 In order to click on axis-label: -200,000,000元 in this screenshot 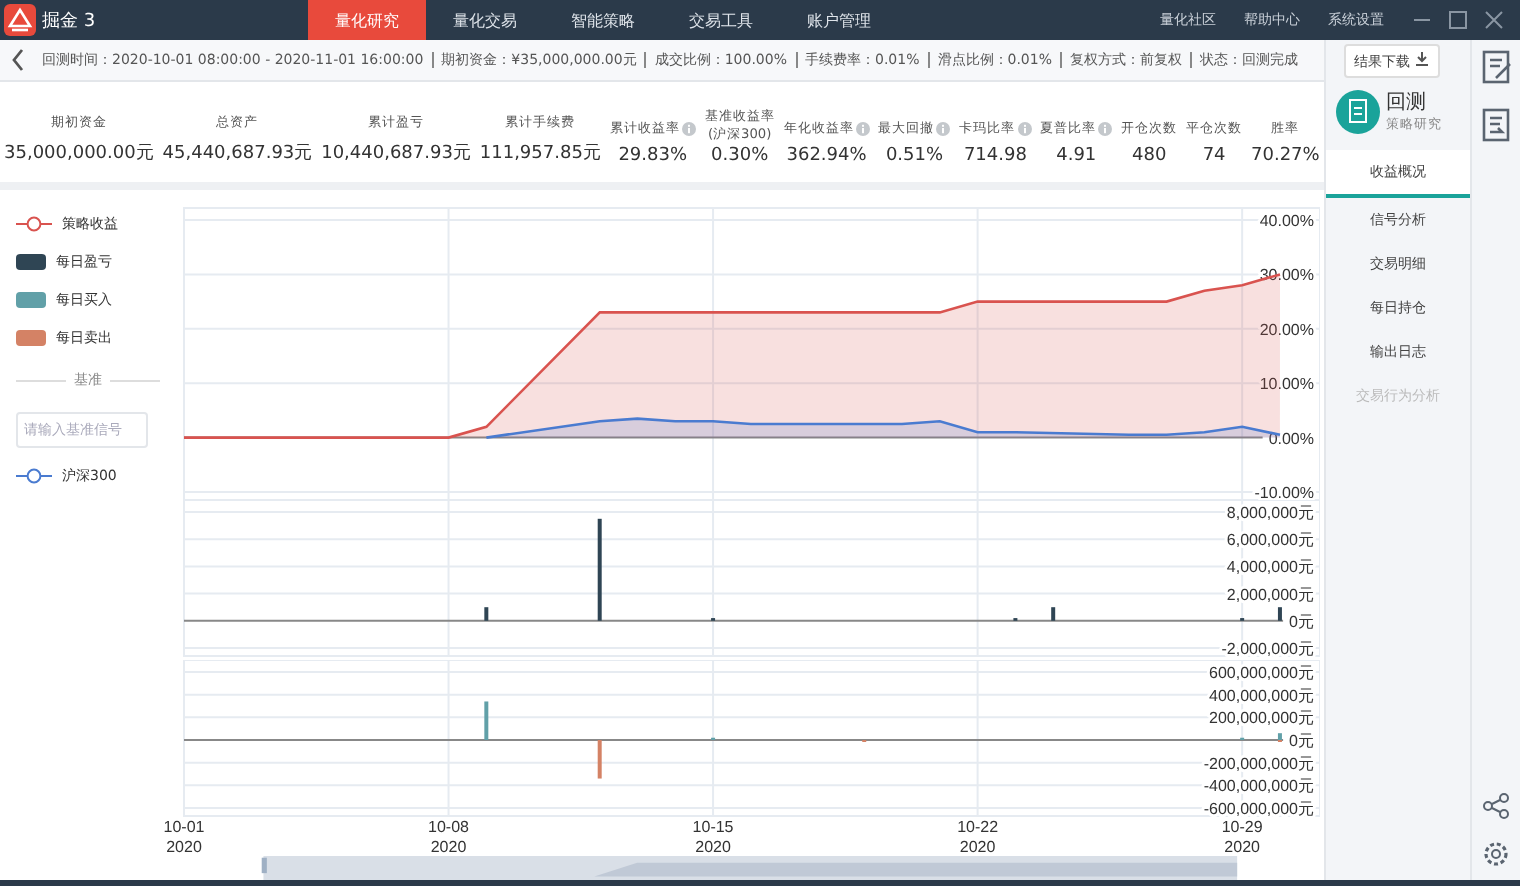, I will do `click(1258, 763)`.